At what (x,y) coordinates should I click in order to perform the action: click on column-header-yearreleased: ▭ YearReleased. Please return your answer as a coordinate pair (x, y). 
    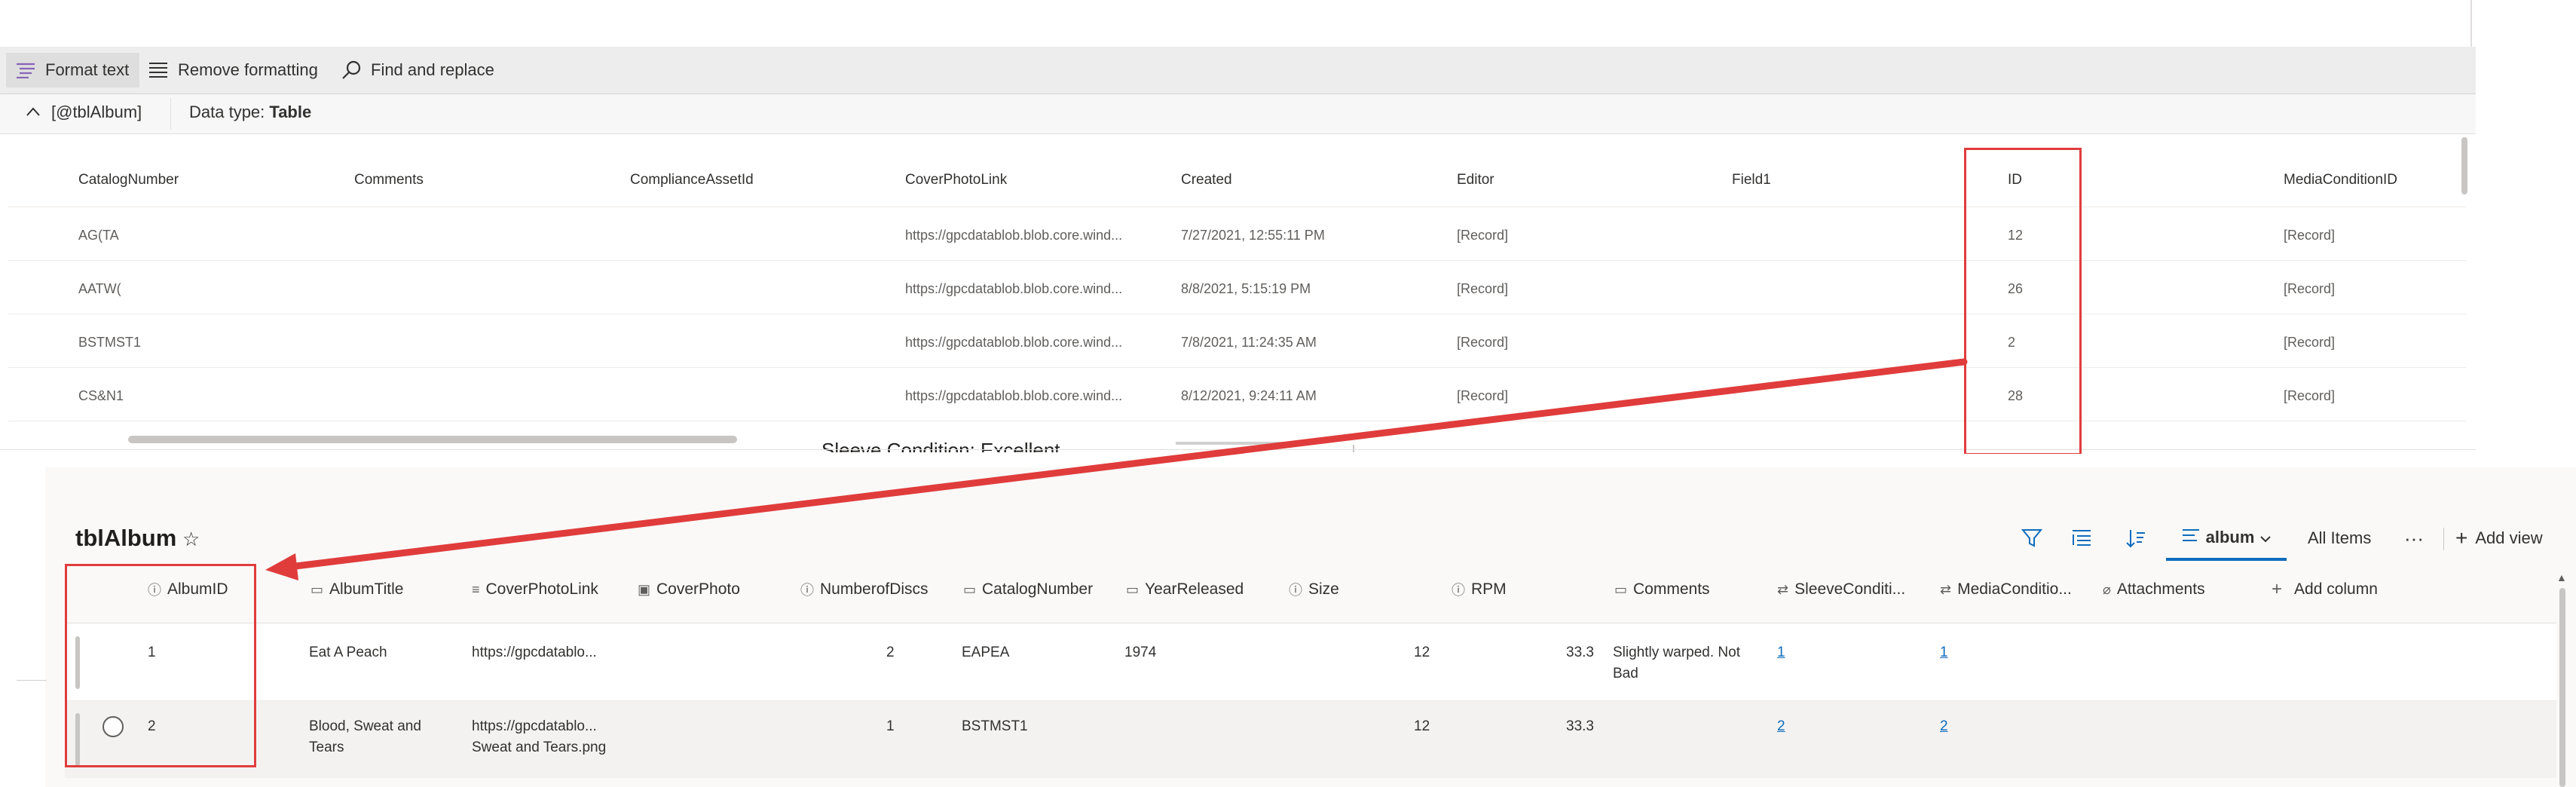
    Looking at the image, I should click on (1185, 589).